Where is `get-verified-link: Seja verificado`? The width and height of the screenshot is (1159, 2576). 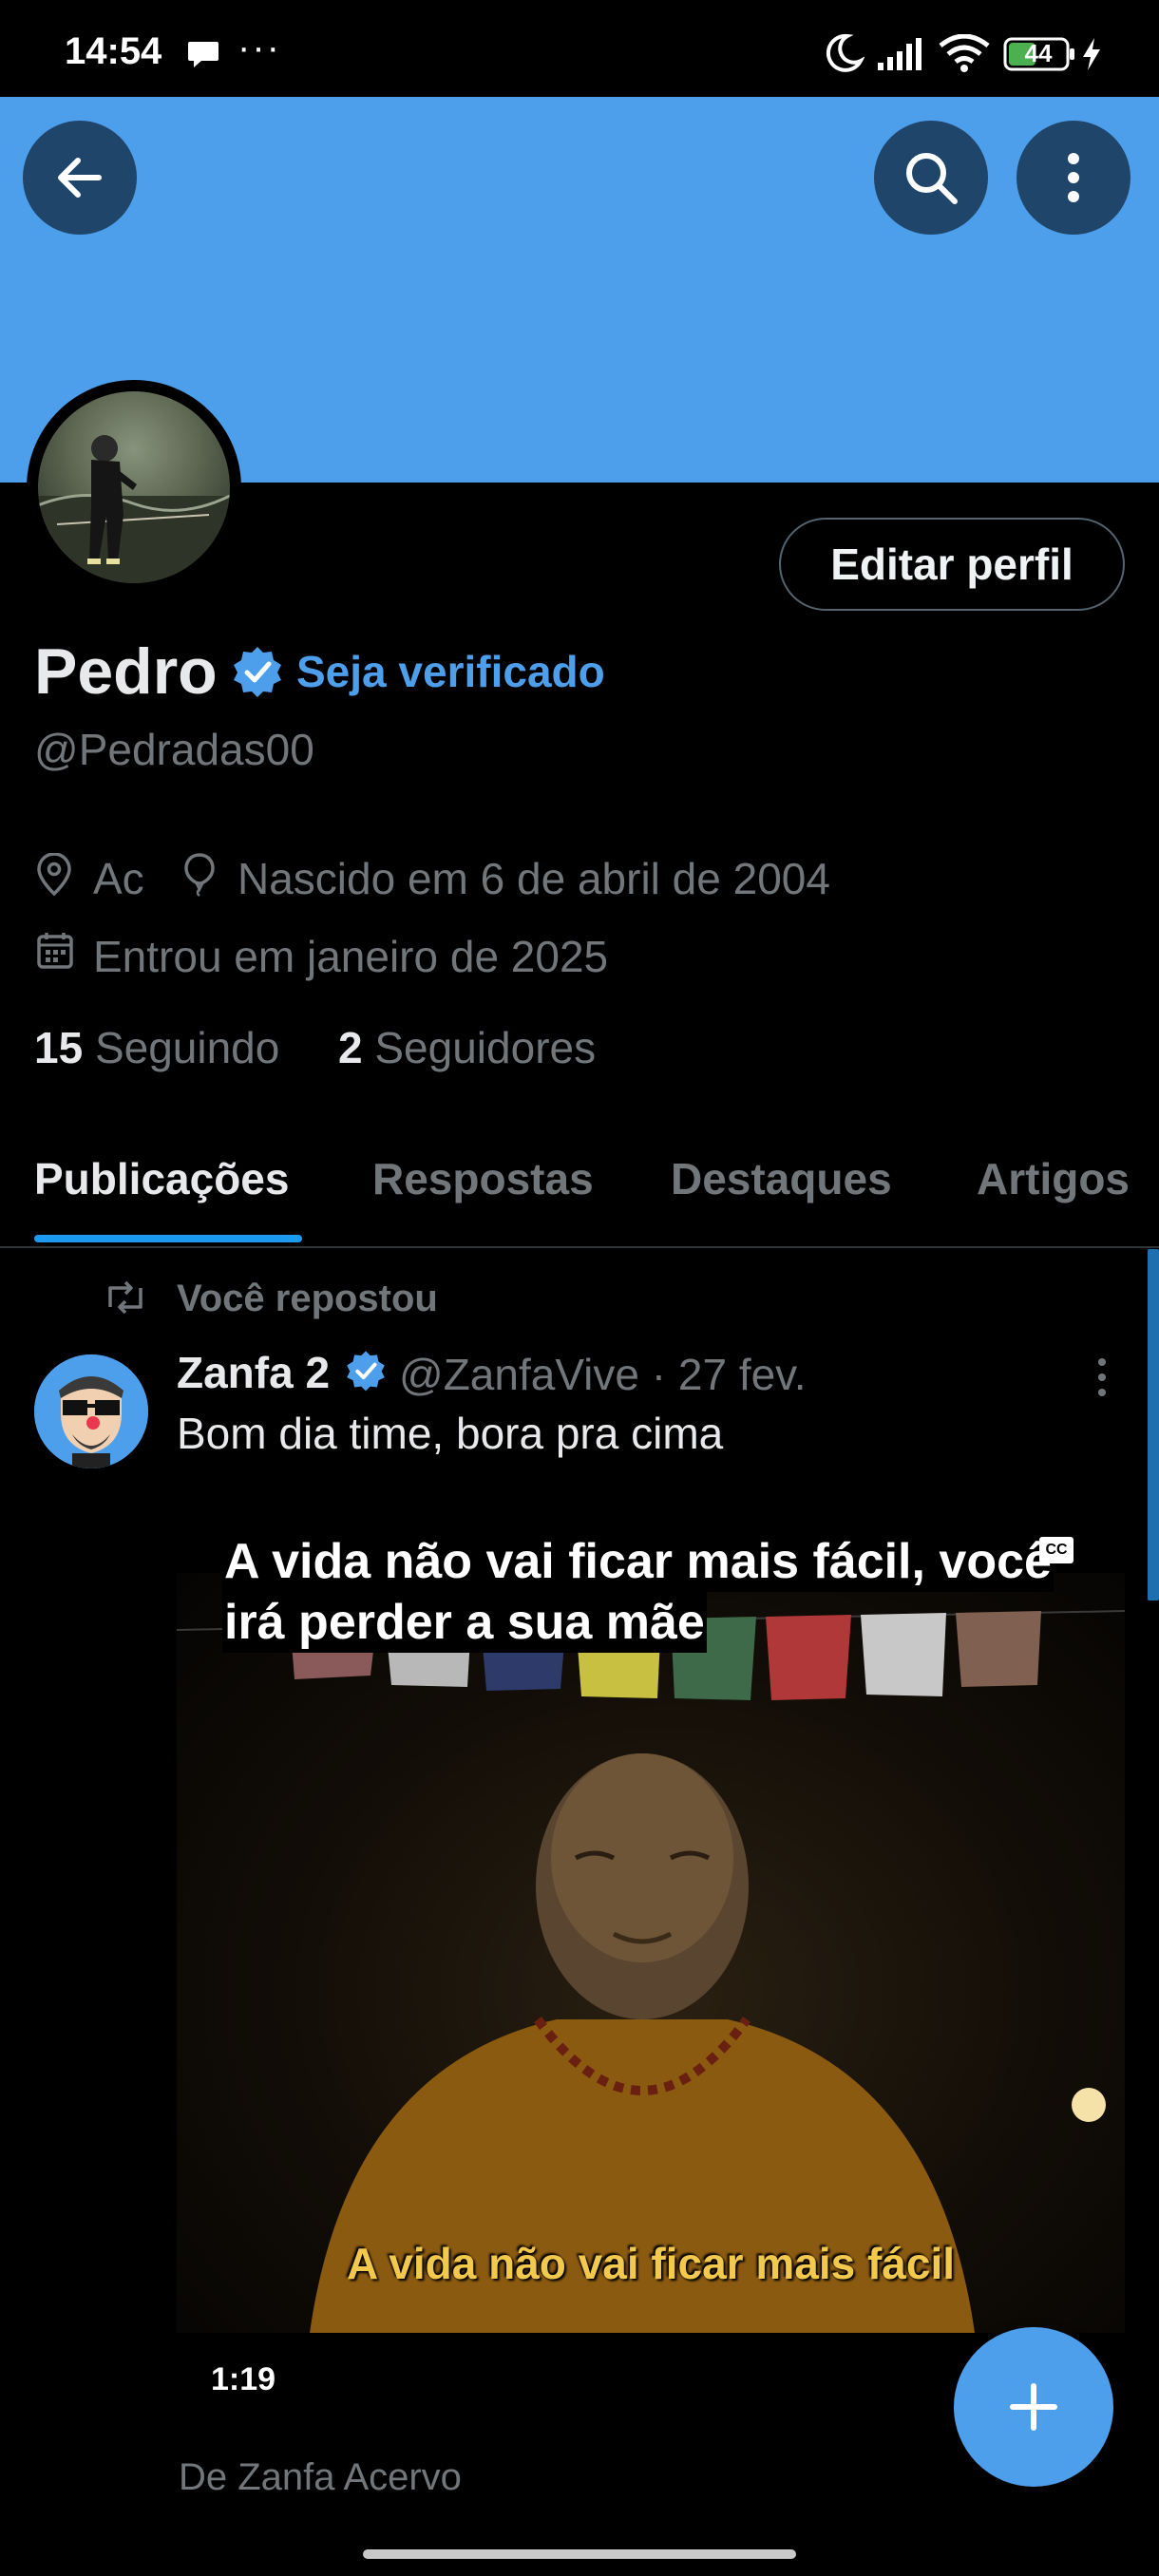
get-verified-link: Seja verificado is located at coordinates (450, 671).